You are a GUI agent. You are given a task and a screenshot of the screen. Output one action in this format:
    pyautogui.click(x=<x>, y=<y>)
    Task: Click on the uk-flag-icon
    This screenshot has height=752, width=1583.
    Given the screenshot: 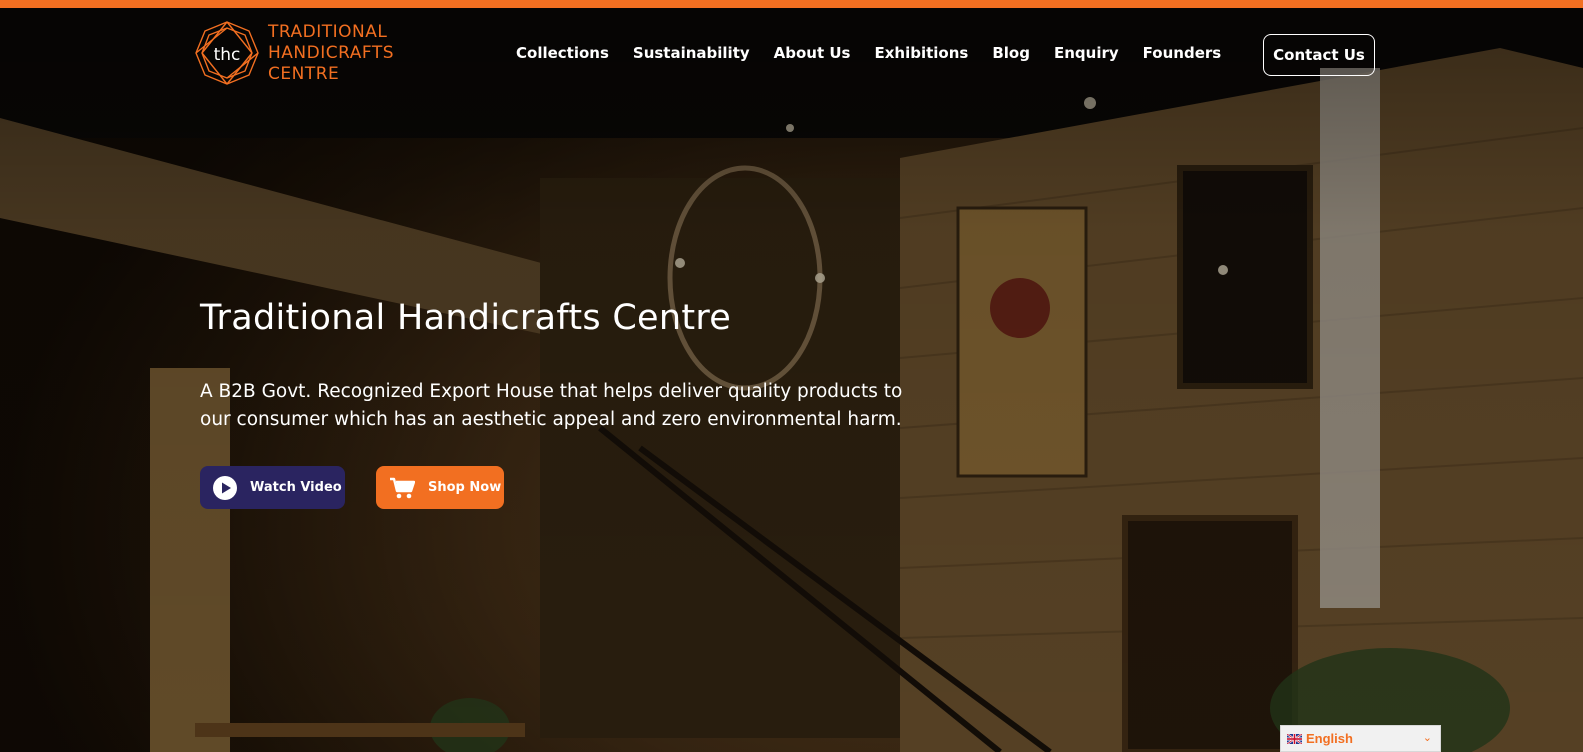 What is the action you would take?
    pyautogui.click(x=1294, y=738)
    